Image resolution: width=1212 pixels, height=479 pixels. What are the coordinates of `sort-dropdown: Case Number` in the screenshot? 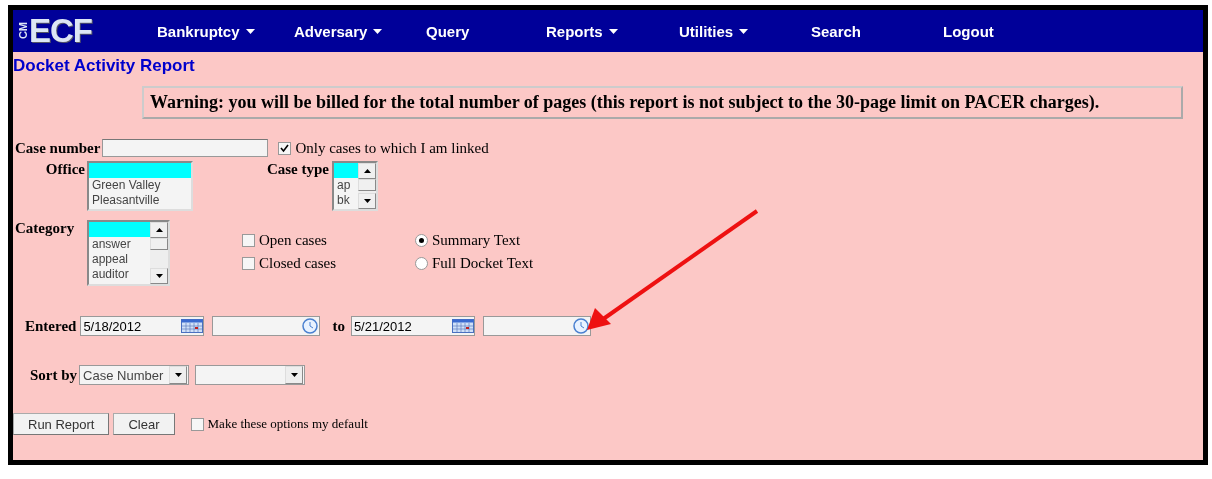 It's located at (134, 375).